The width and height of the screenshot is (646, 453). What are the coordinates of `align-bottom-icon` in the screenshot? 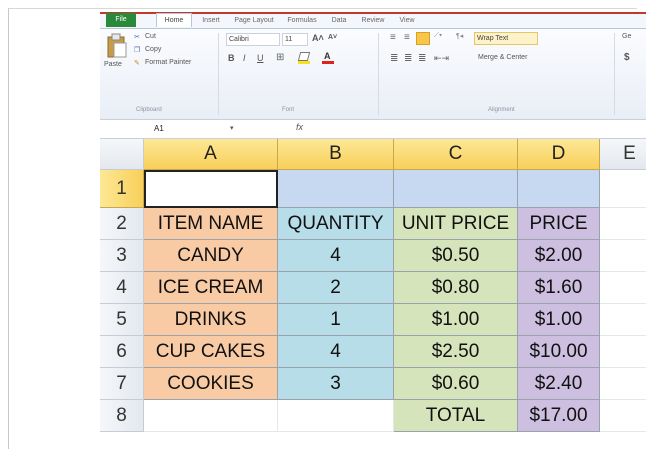 It's located at (423, 38).